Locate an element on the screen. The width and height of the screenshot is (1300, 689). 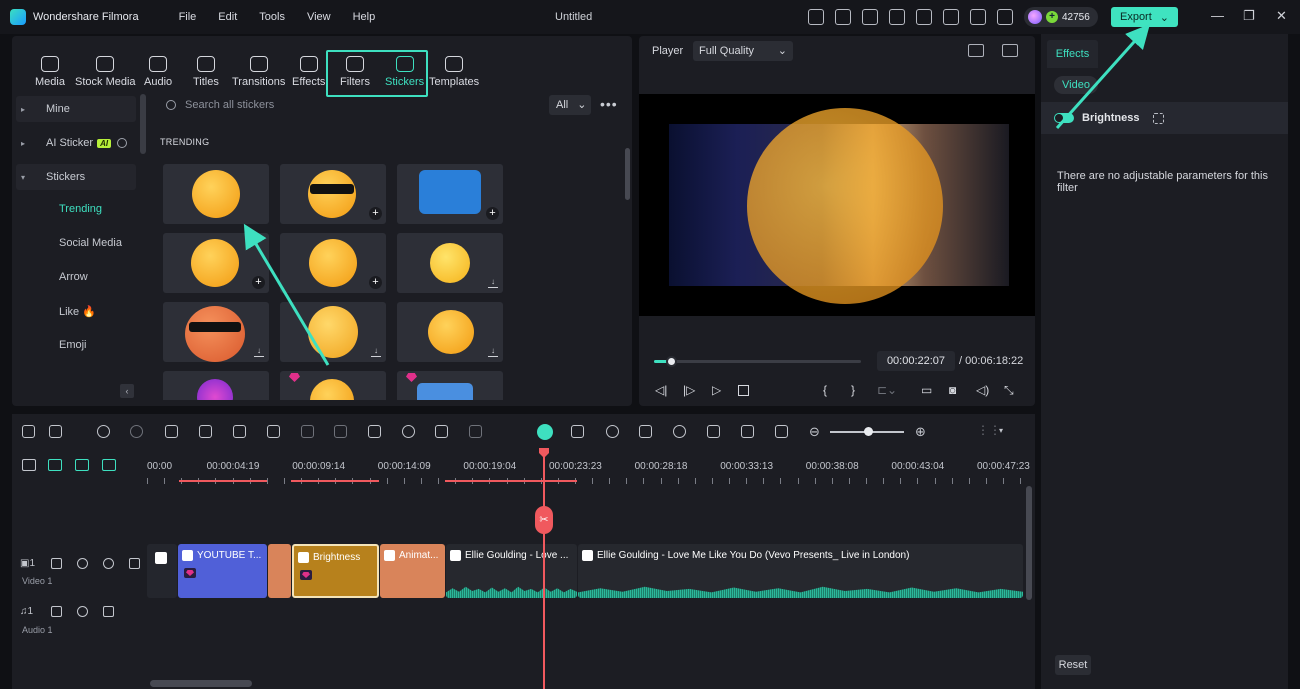
tab-transitions: Transitions is located at coordinates (258, 66).